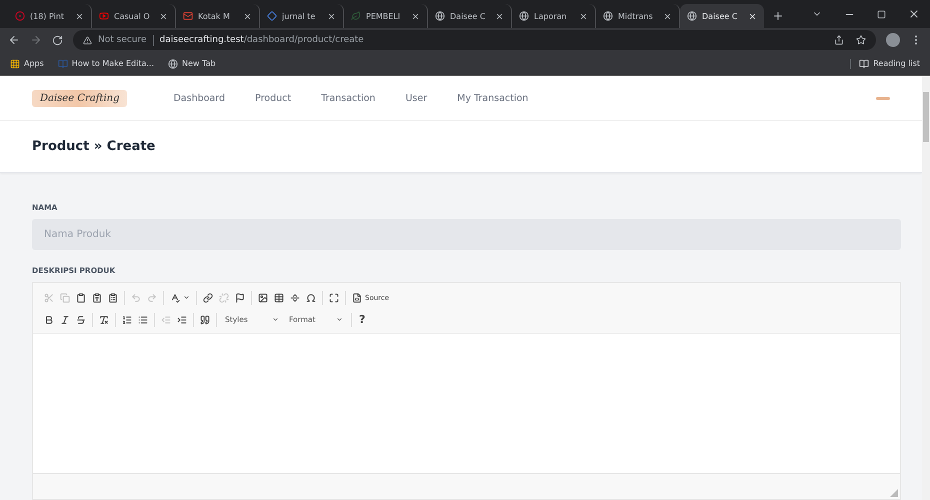  What do you see at coordinates (263, 297) in the screenshot?
I see `image-icon` at bounding box center [263, 297].